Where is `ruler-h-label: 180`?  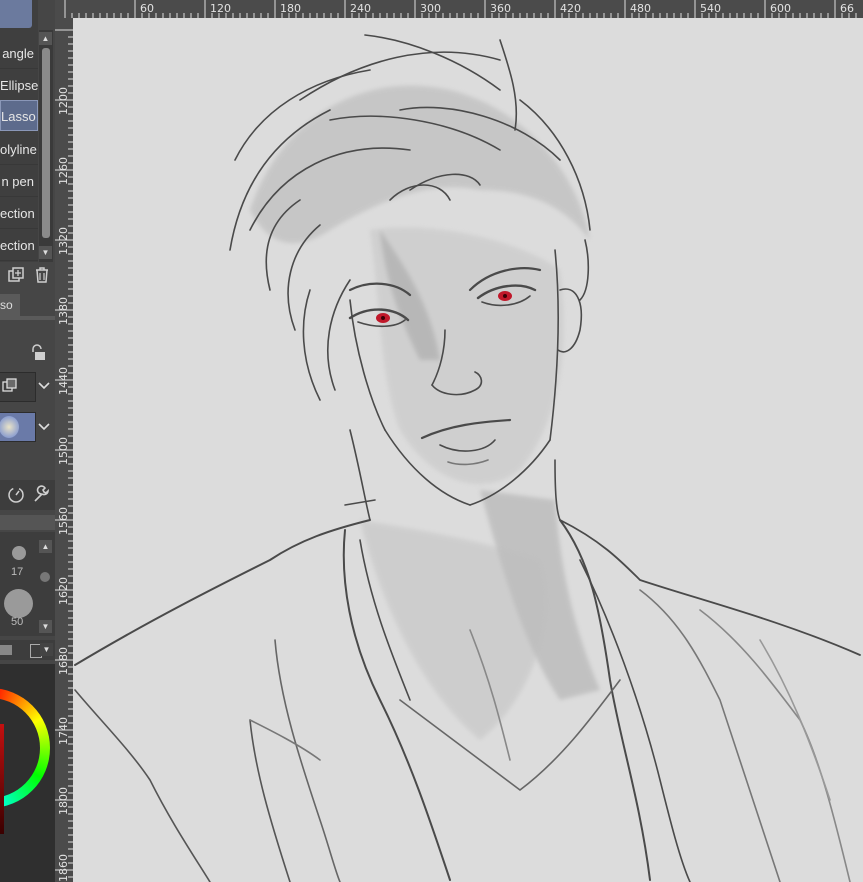 ruler-h-label: 180 is located at coordinates (290, 8).